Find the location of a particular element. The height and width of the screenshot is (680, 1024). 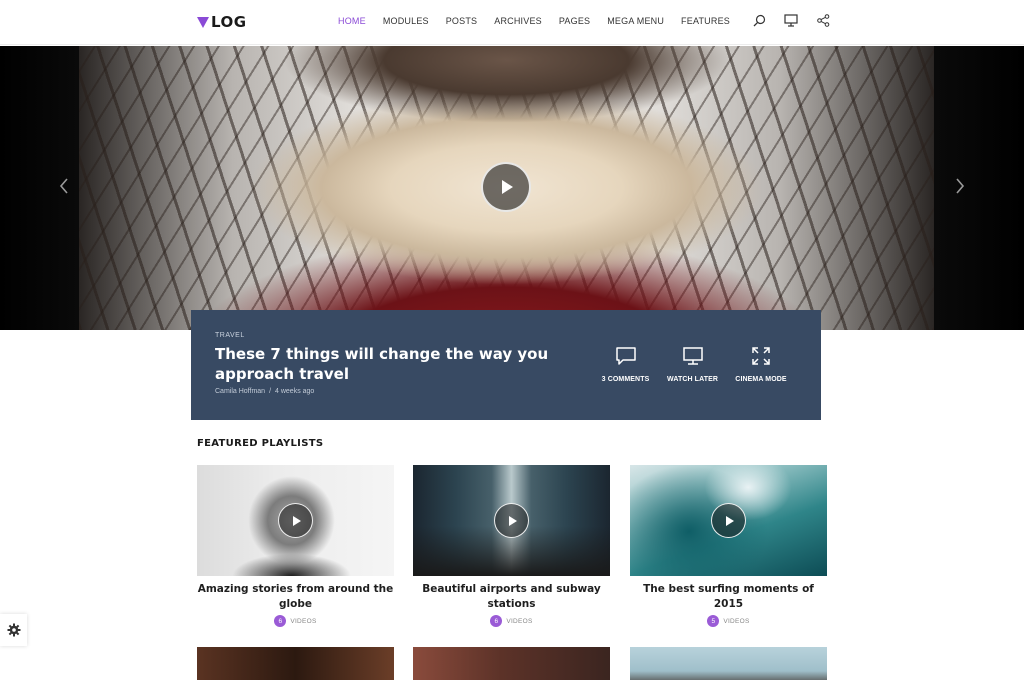

cinema-mode-label: CINEMA MODE is located at coordinates (761, 379).